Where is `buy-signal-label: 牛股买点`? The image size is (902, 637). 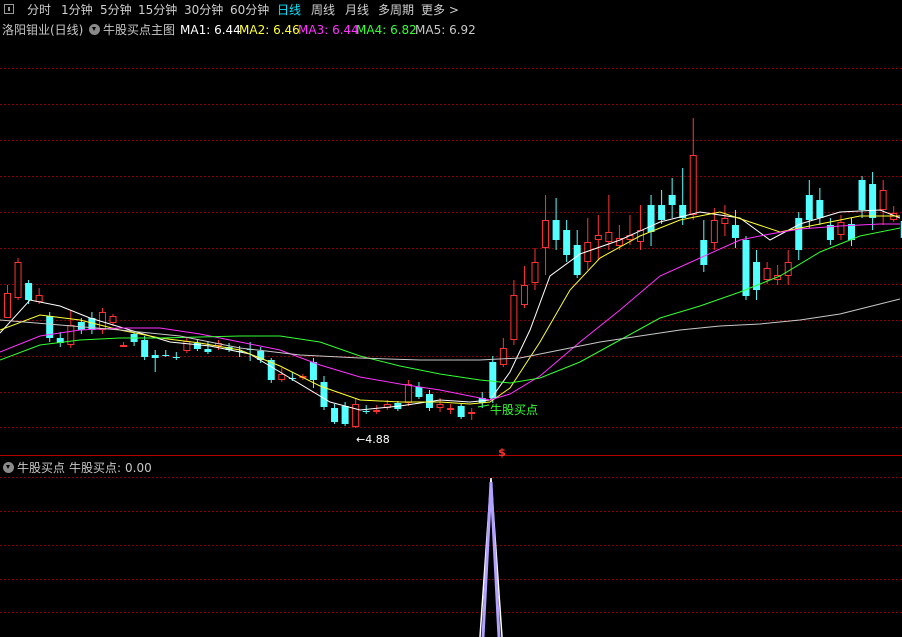 buy-signal-label: 牛股买点 is located at coordinates (514, 409).